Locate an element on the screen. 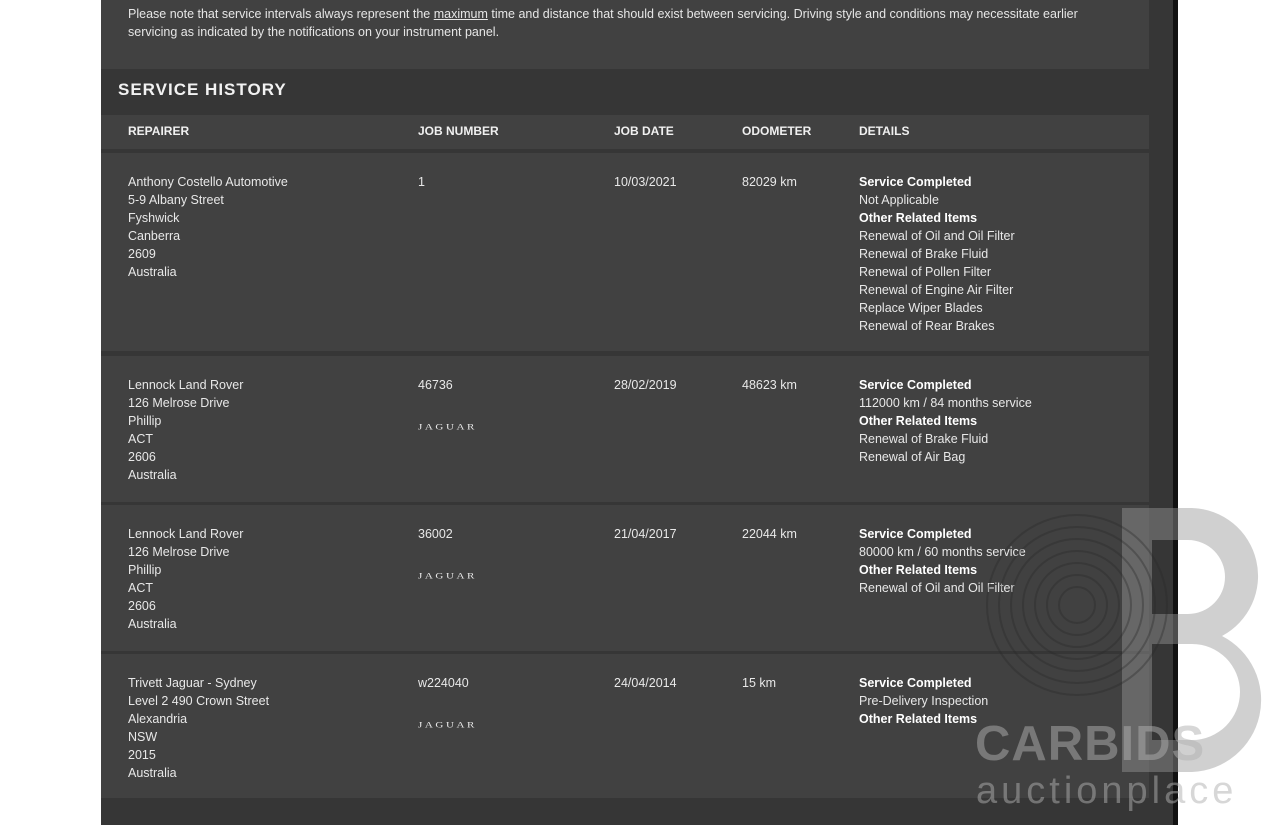  job-number-cell: w224040 JAGUAR is located at coordinates (447, 705).